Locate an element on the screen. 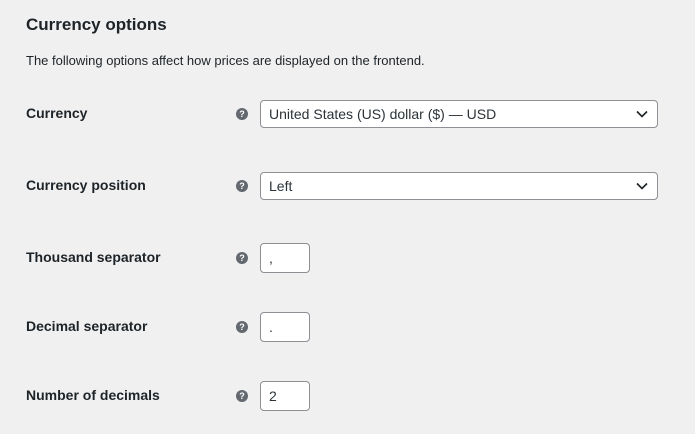 The width and height of the screenshot is (695, 434). currency-select: United States (US) dollar ($) — USD is located at coordinates (459, 114).